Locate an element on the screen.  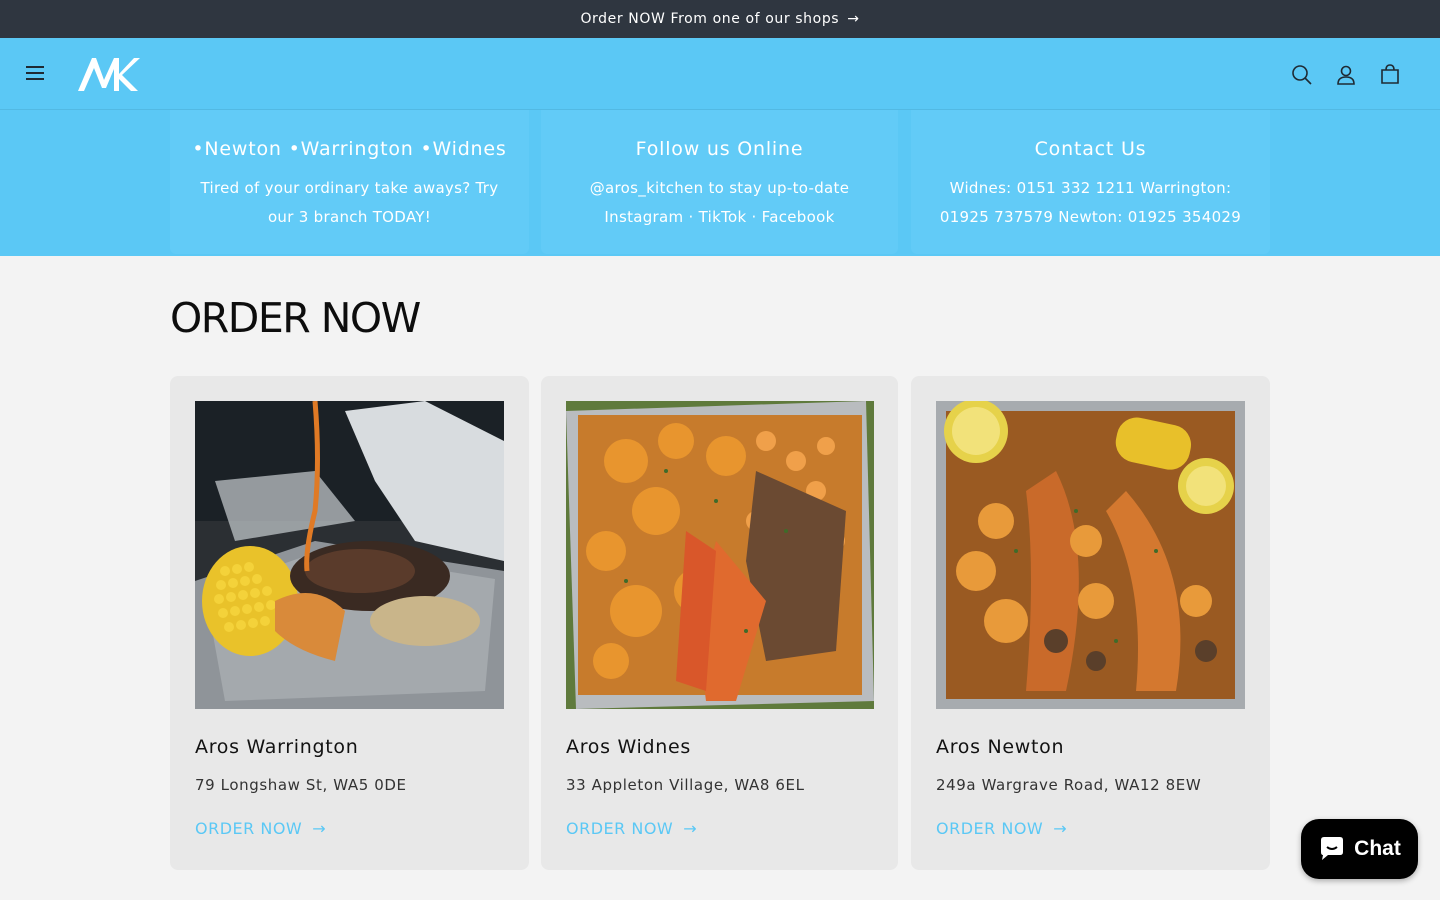
cart-button is located at coordinates (1390, 75).